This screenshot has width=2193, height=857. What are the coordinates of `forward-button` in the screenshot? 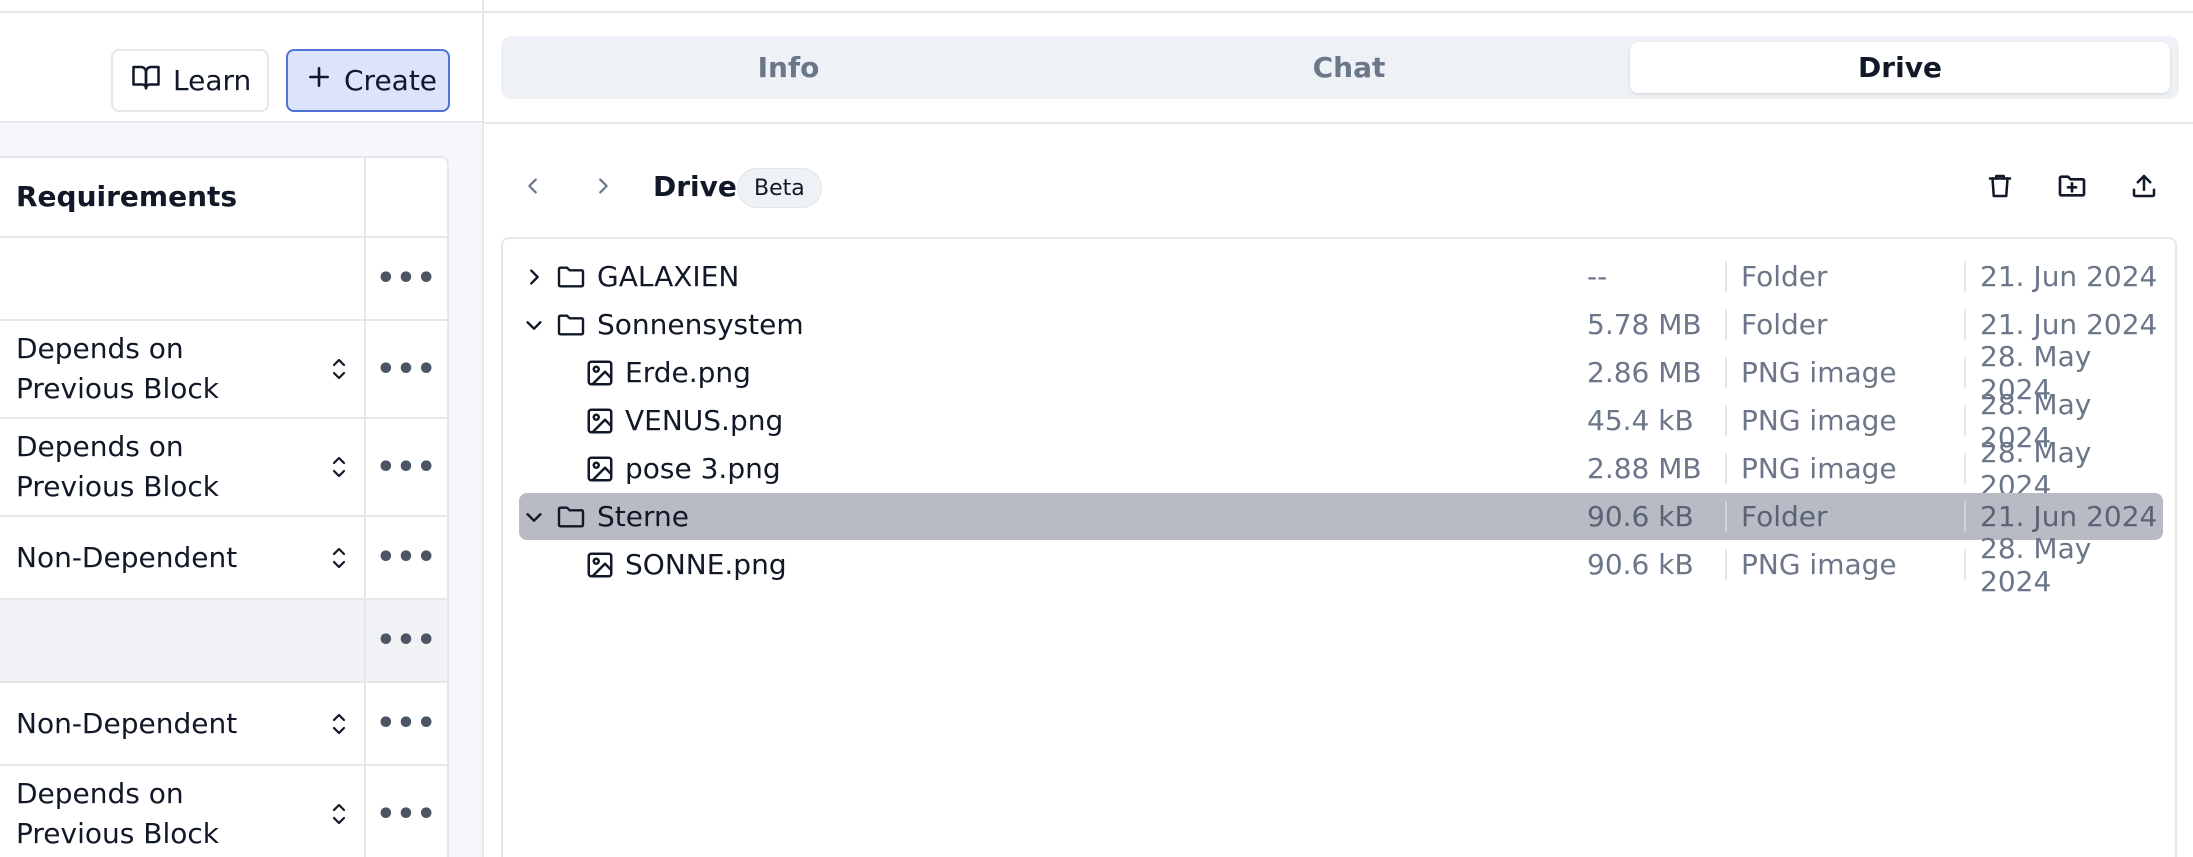 It's located at (603, 188).